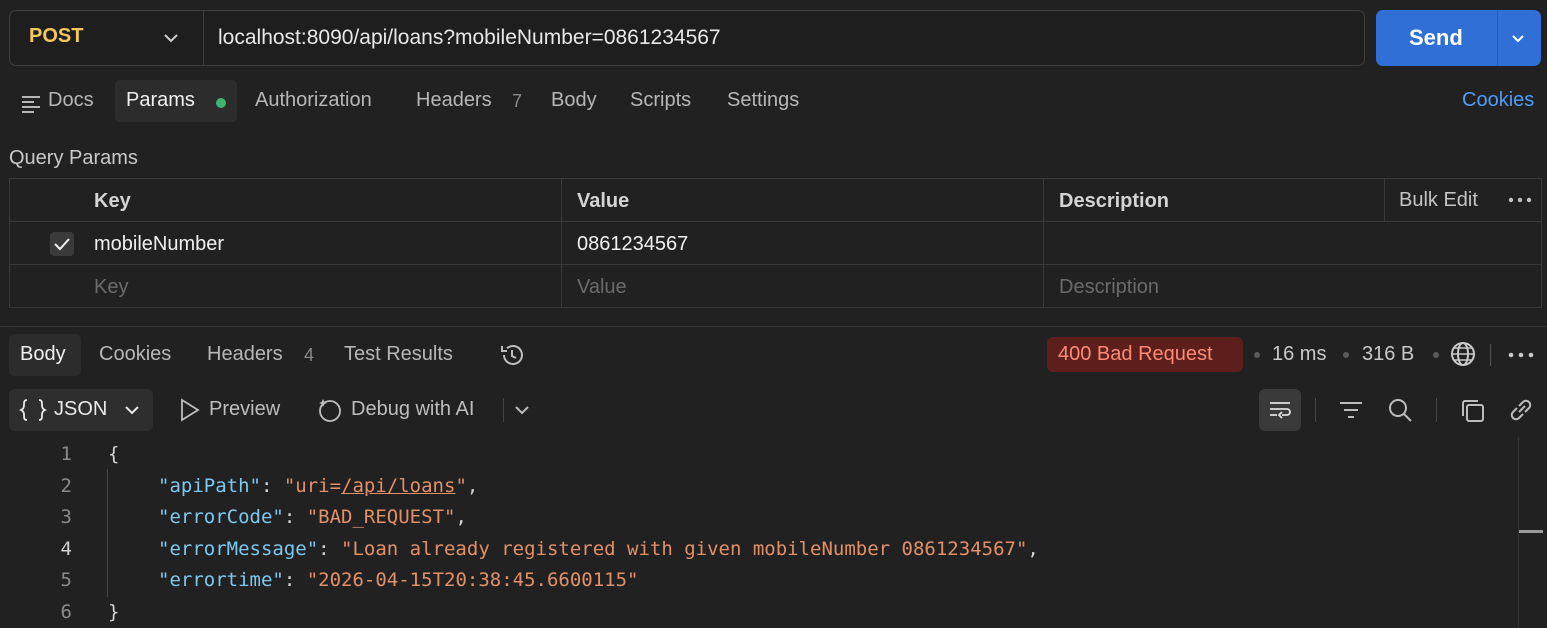 The height and width of the screenshot is (628, 1547). What do you see at coordinates (111, 287) in the screenshot?
I see `key-placeholder: Key` at bounding box center [111, 287].